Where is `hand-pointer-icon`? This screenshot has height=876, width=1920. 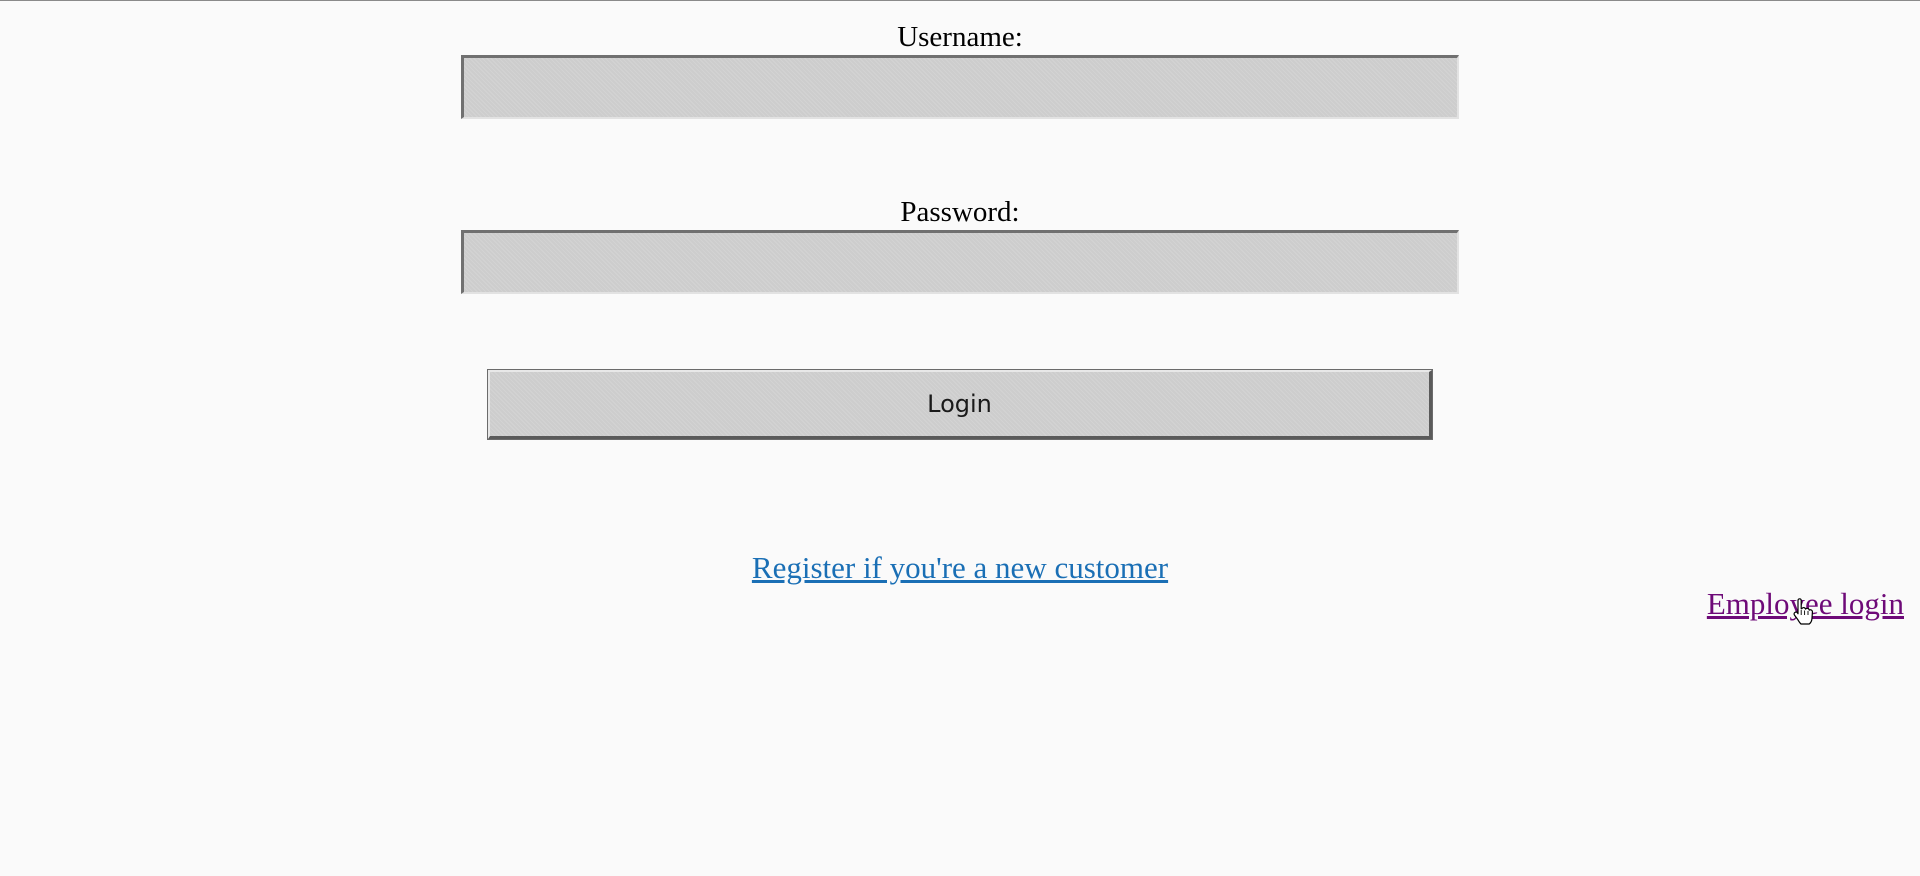
hand-pointer-icon is located at coordinates (1803, 611).